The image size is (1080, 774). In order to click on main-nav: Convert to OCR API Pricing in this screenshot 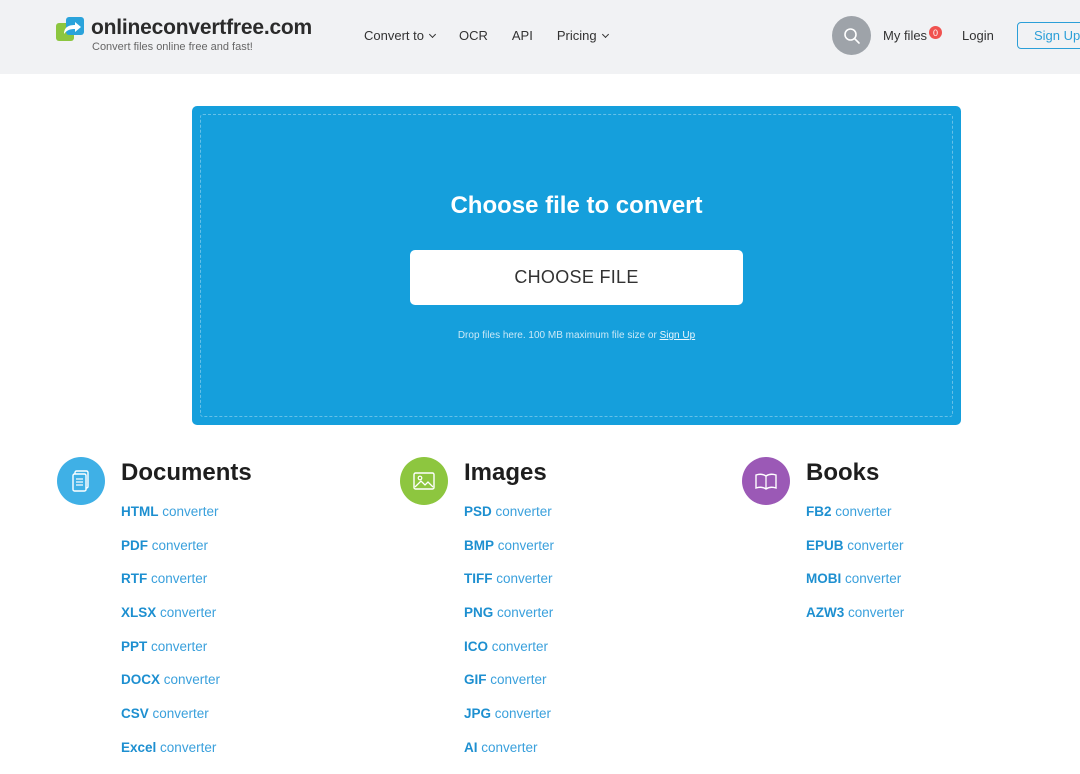, I will do `click(498, 35)`.